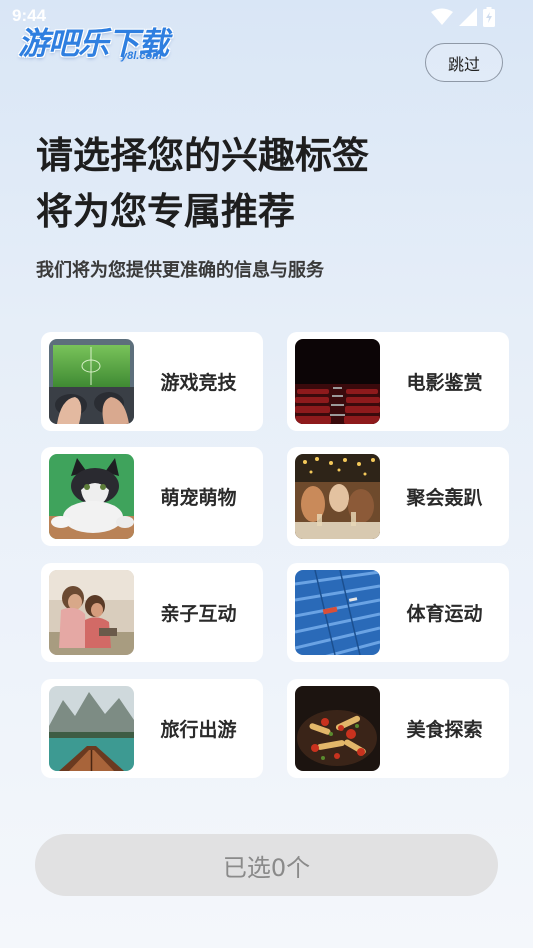  Describe the element at coordinates (489, 19) in the screenshot. I see `battery-icon` at that location.